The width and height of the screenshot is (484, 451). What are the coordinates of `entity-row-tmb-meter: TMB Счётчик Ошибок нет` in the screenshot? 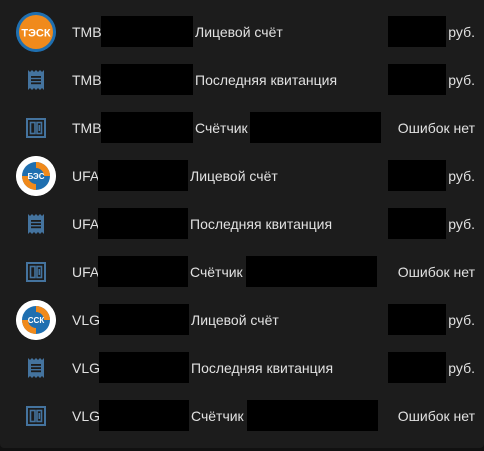 It's located at (242, 128).